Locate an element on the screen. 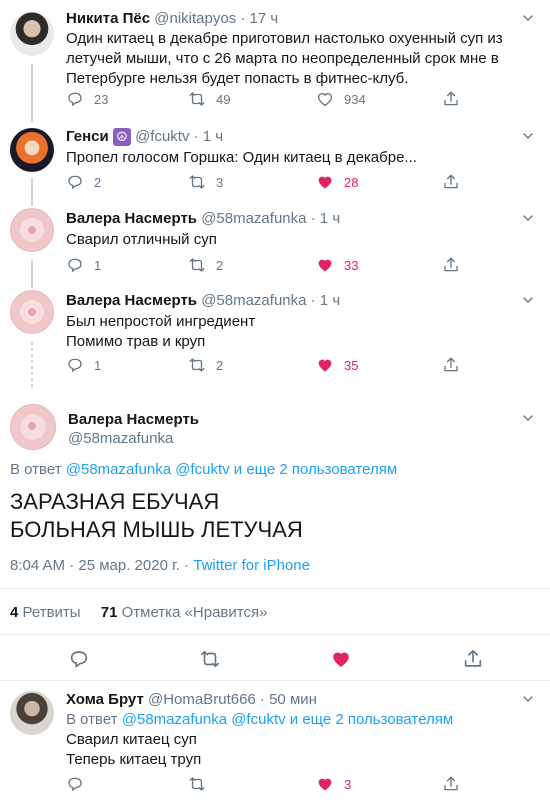 Image resolution: width=550 pixels, height=802 pixels. retweet-count: 2 is located at coordinates (220, 265).